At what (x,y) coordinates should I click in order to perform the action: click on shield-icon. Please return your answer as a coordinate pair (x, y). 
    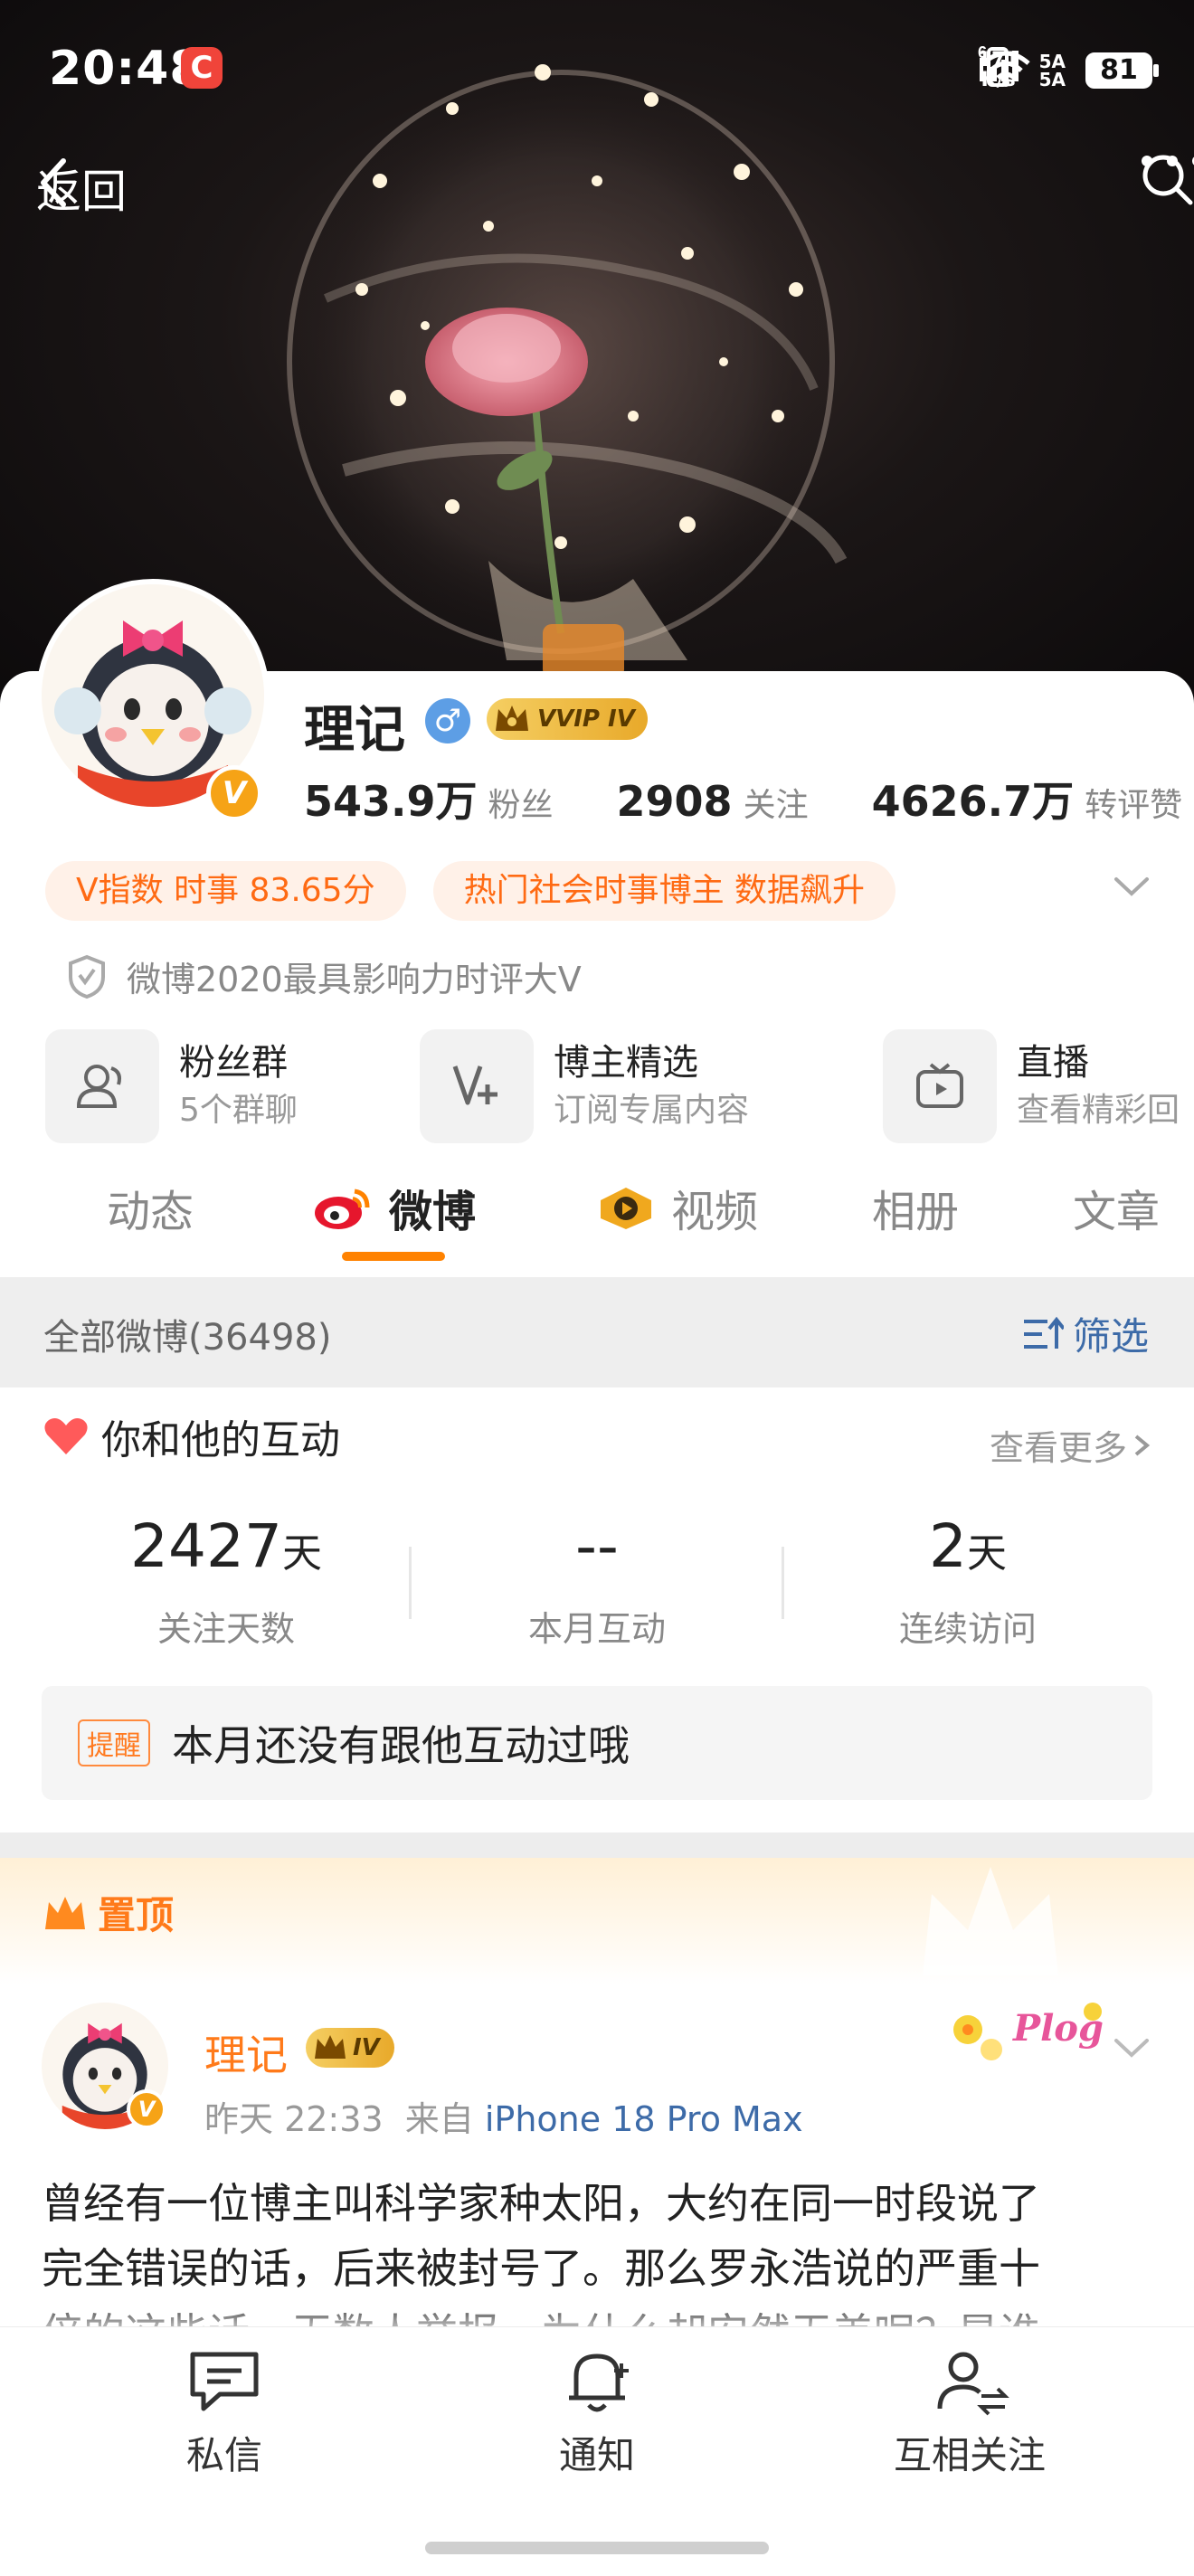
    Looking at the image, I should click on (87, 977).